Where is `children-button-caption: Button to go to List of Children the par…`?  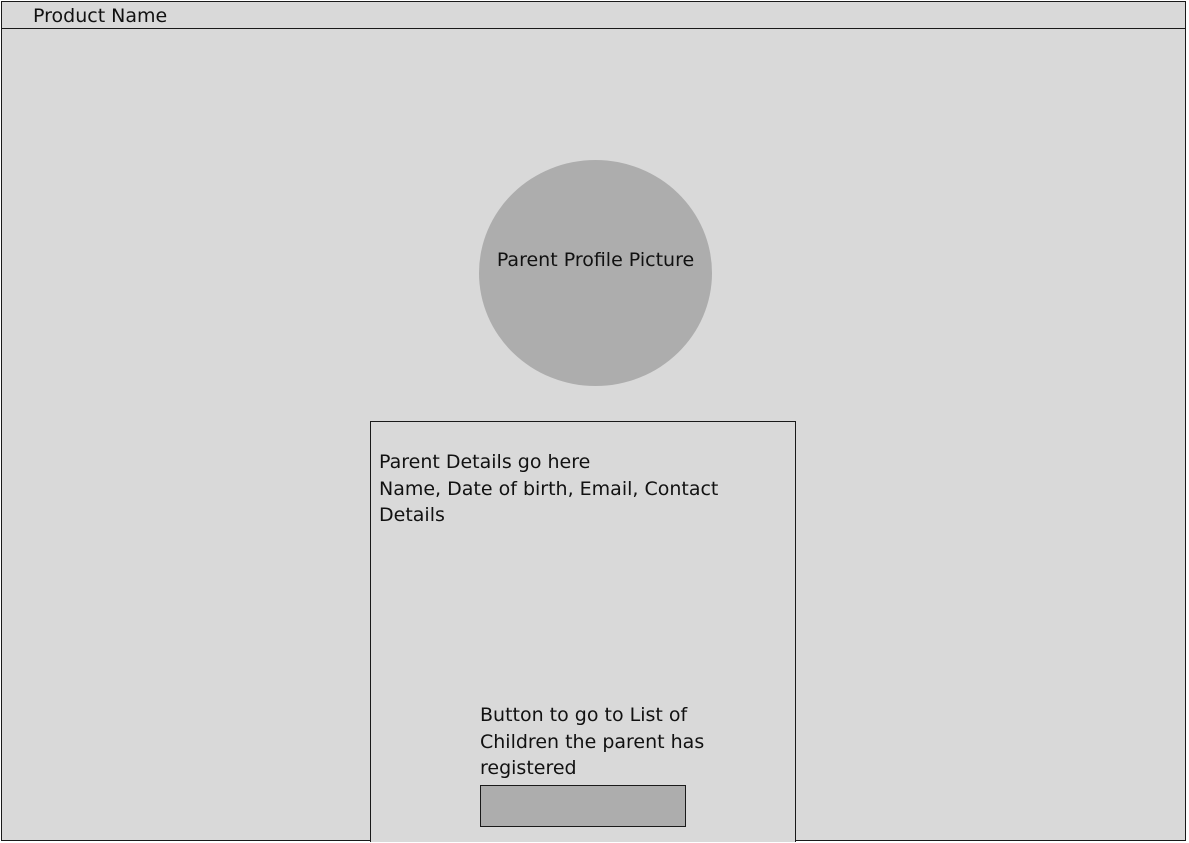
children-button-caption: Button to go to List of Children the par… is located at coordinates (592, 741).